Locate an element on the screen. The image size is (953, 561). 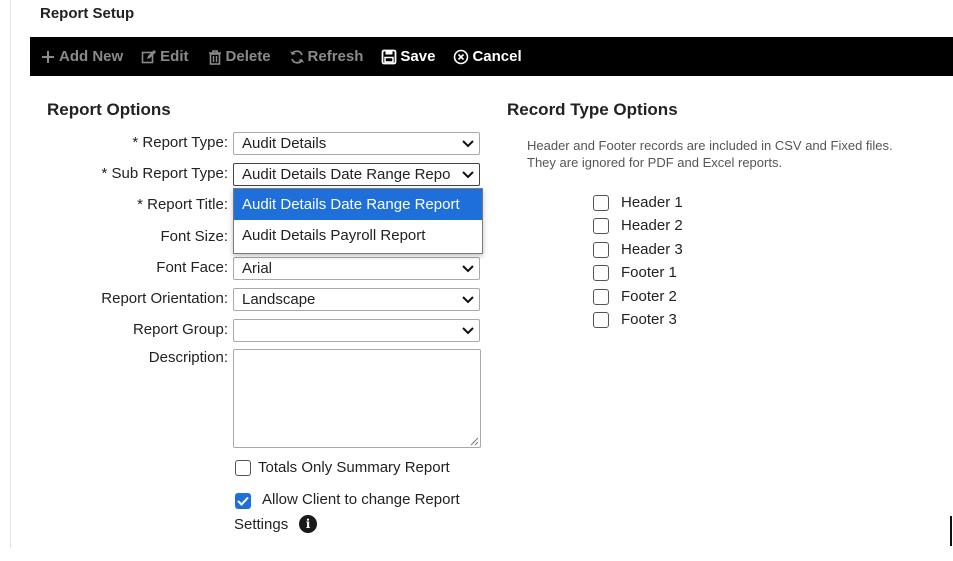
font-face-label: Font Face: is located at coordinates (192, 267).